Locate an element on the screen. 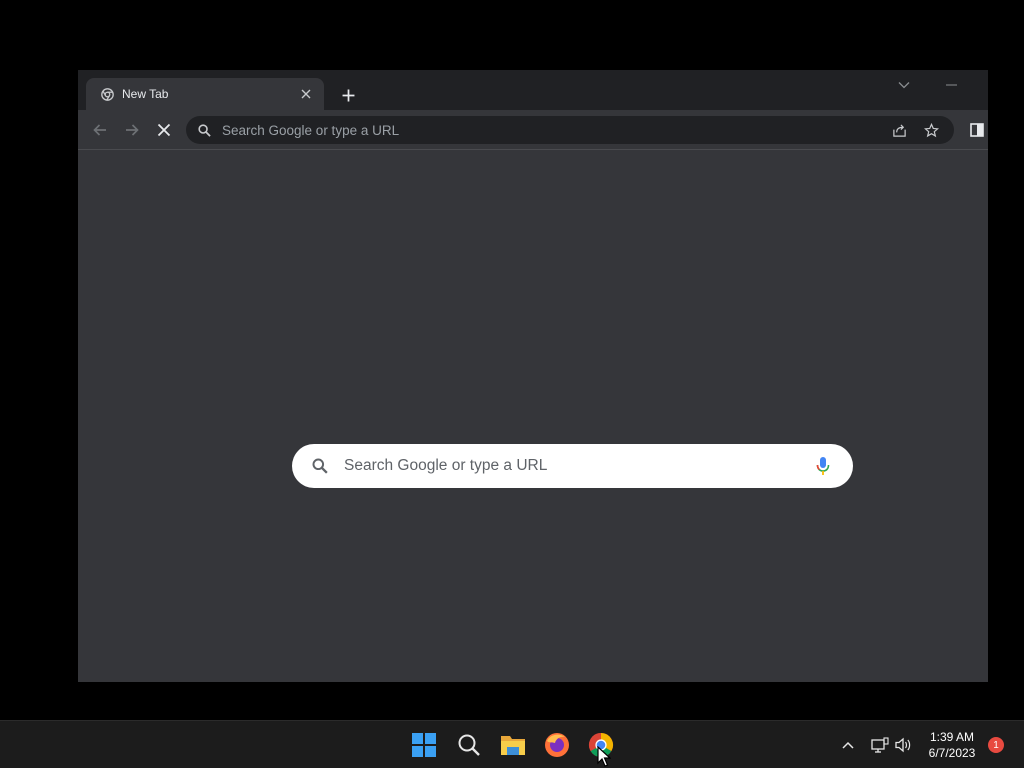  title-bar: New Tab is located at coordinates (533, 90).